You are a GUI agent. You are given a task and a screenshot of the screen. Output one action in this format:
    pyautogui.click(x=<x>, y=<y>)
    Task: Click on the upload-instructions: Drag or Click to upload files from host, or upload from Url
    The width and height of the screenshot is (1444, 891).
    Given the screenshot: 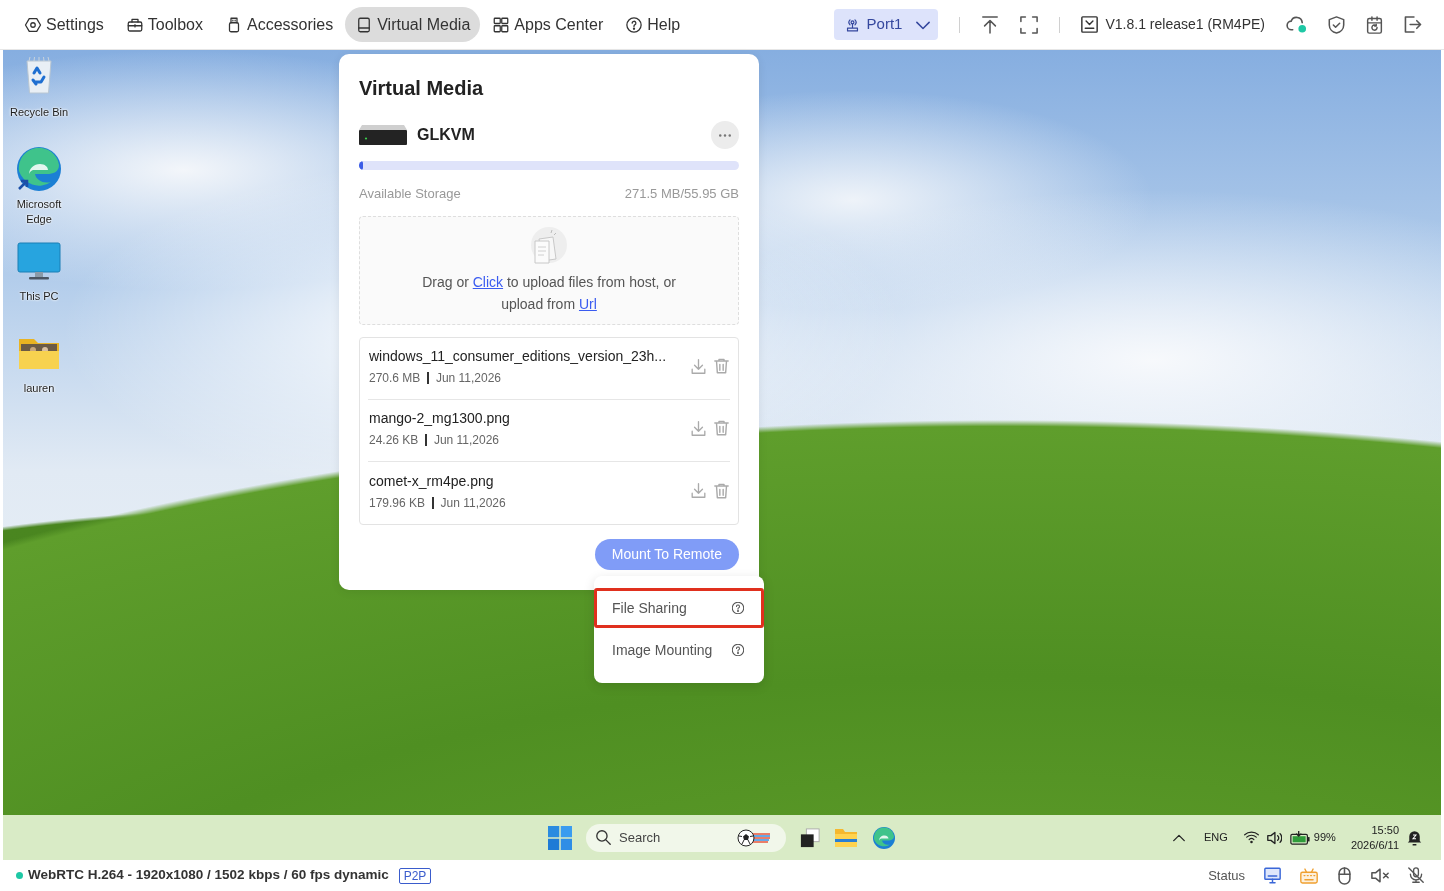 What is the action you would take?
    pyautogui.click(x=549, y=293)
    